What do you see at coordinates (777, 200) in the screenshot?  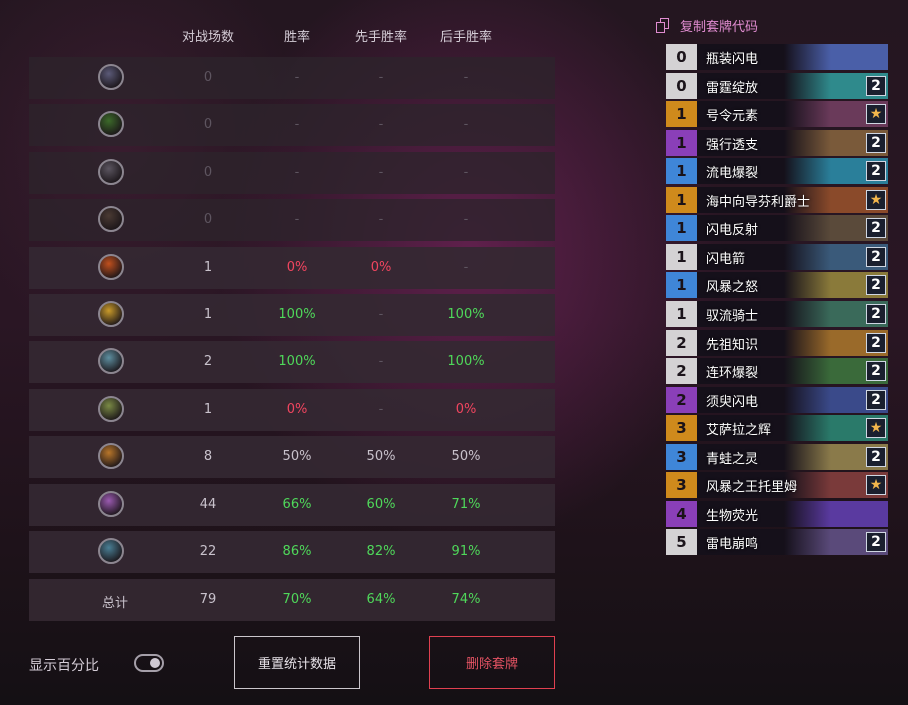 I see `deck-card: 1 海中向导芬利爵士 ★` at bounding box center [777, 200].